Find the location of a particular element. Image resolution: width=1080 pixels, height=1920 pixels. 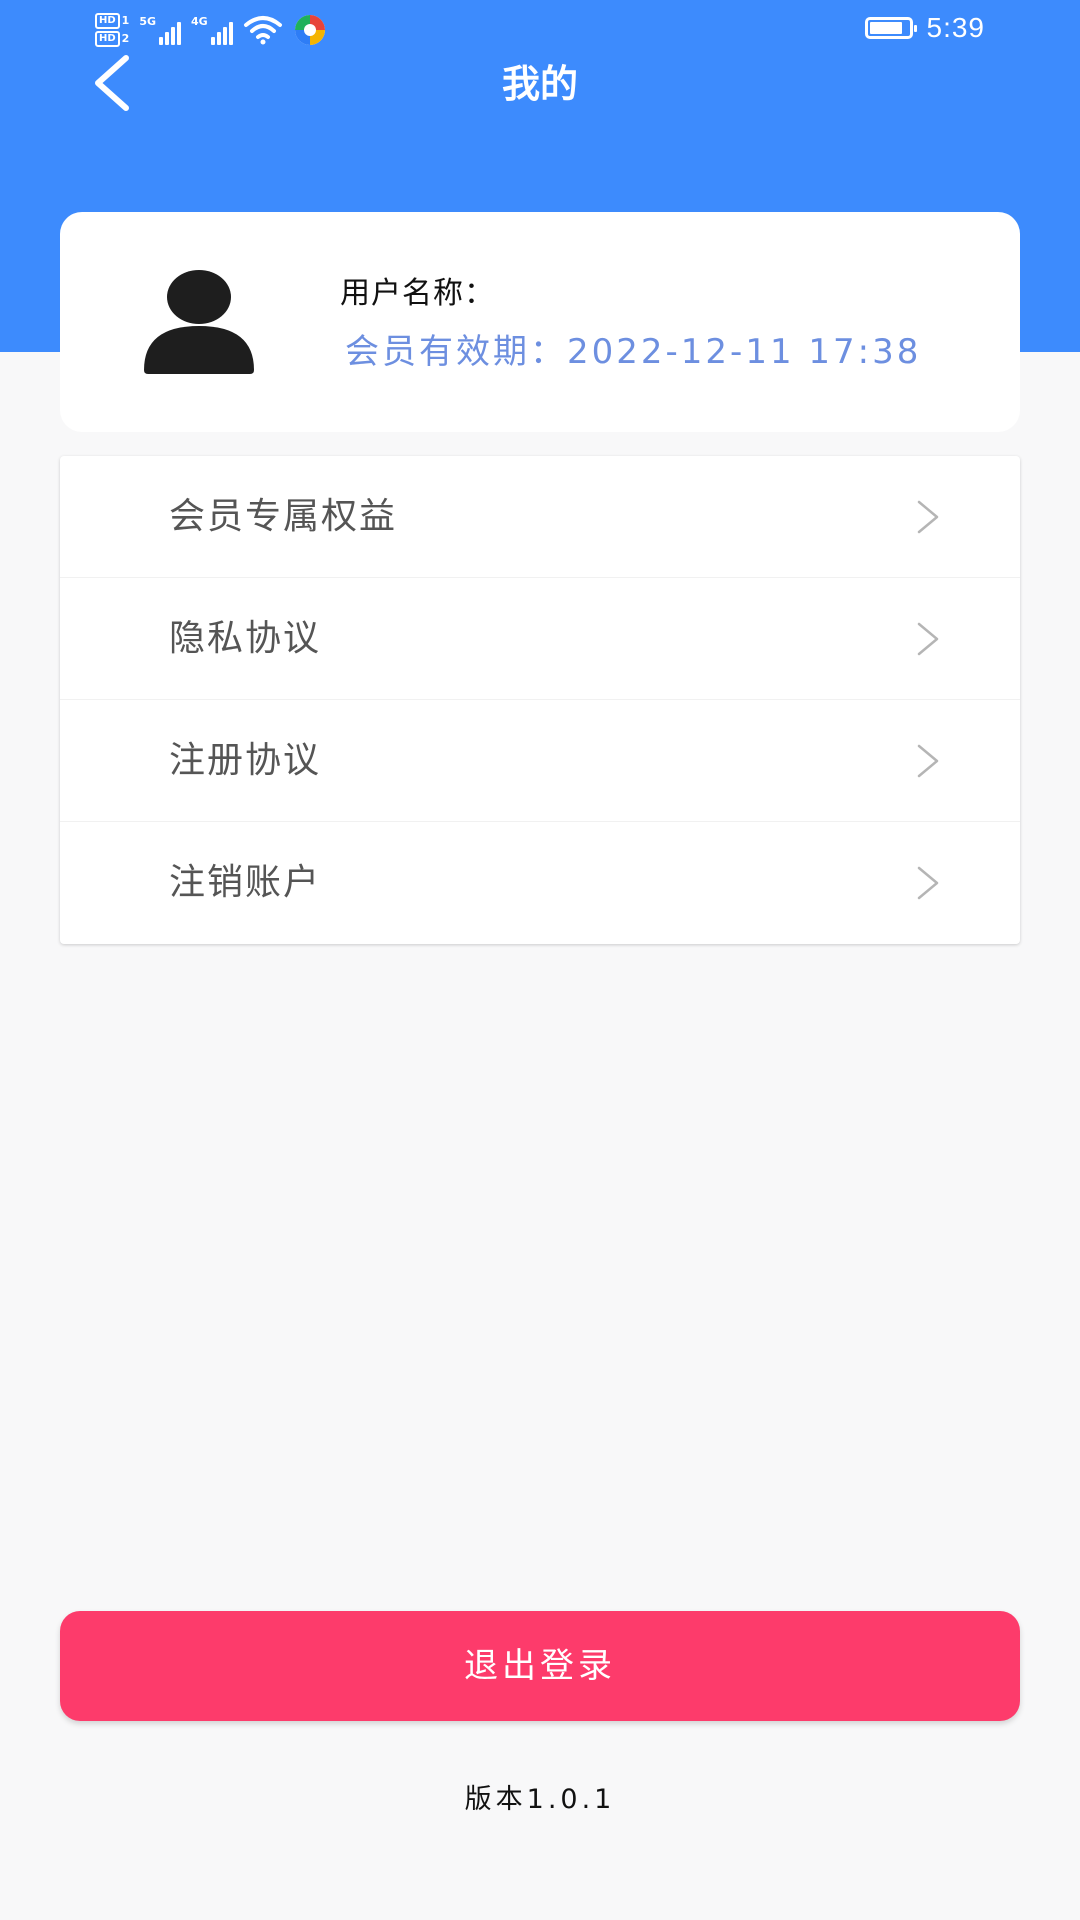

sim1-hd-badge: HD 1 is located at coordinates (112, 21).